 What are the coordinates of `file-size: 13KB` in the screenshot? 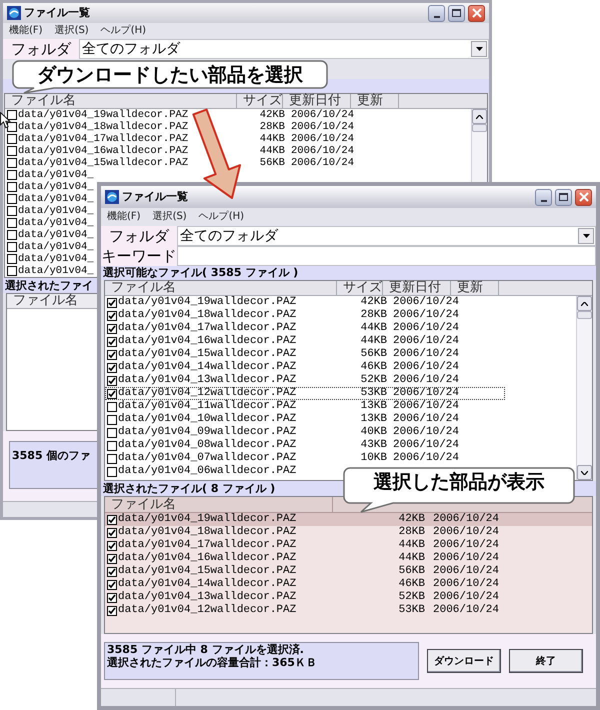 It's located at (373, 406).